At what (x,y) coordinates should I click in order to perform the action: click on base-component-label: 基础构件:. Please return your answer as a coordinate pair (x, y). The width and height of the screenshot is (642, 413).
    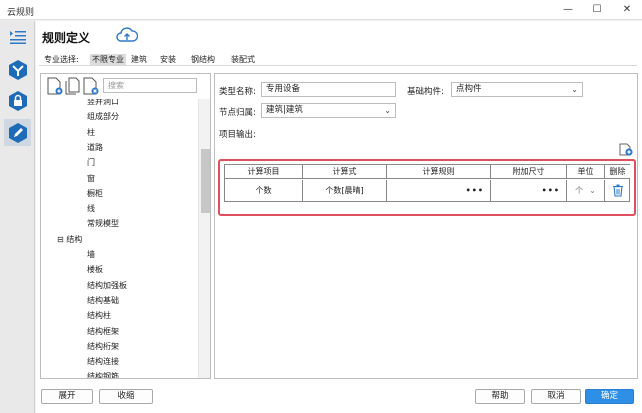
    Looking at the image, I should click on (425, 92).